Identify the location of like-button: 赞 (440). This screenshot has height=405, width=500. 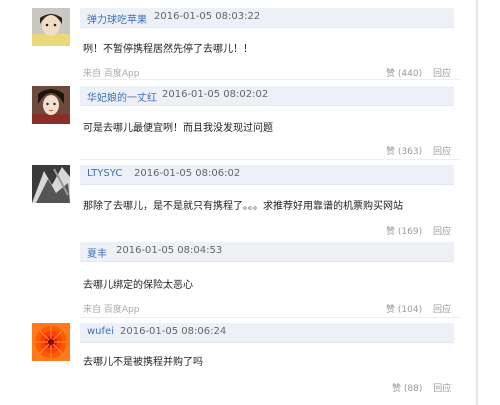
(404, 74).